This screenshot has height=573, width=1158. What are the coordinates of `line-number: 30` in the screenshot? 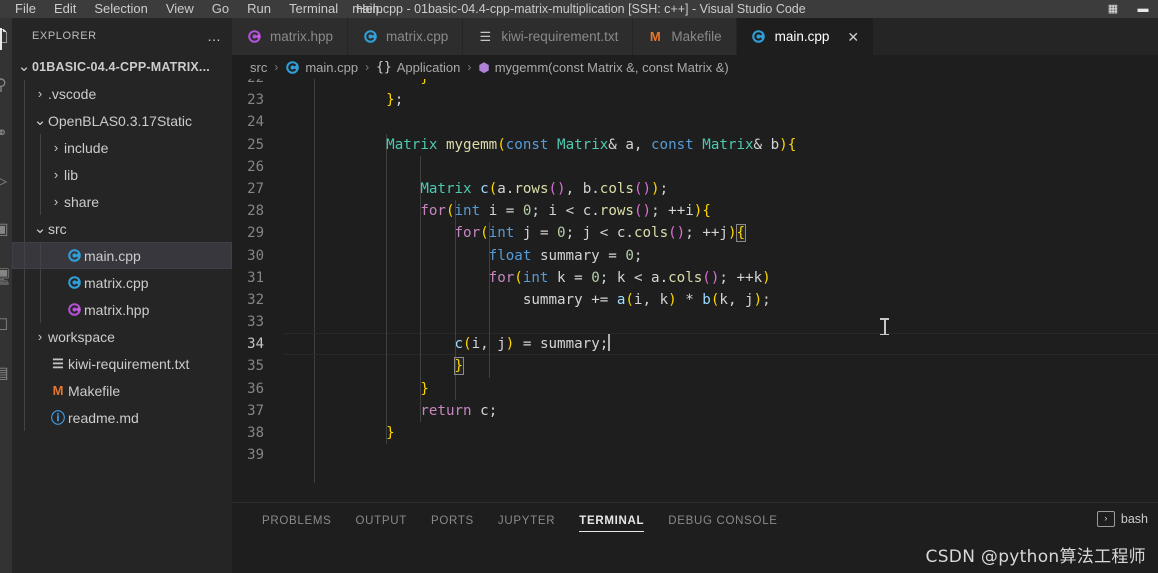 It's located at (255, 255).